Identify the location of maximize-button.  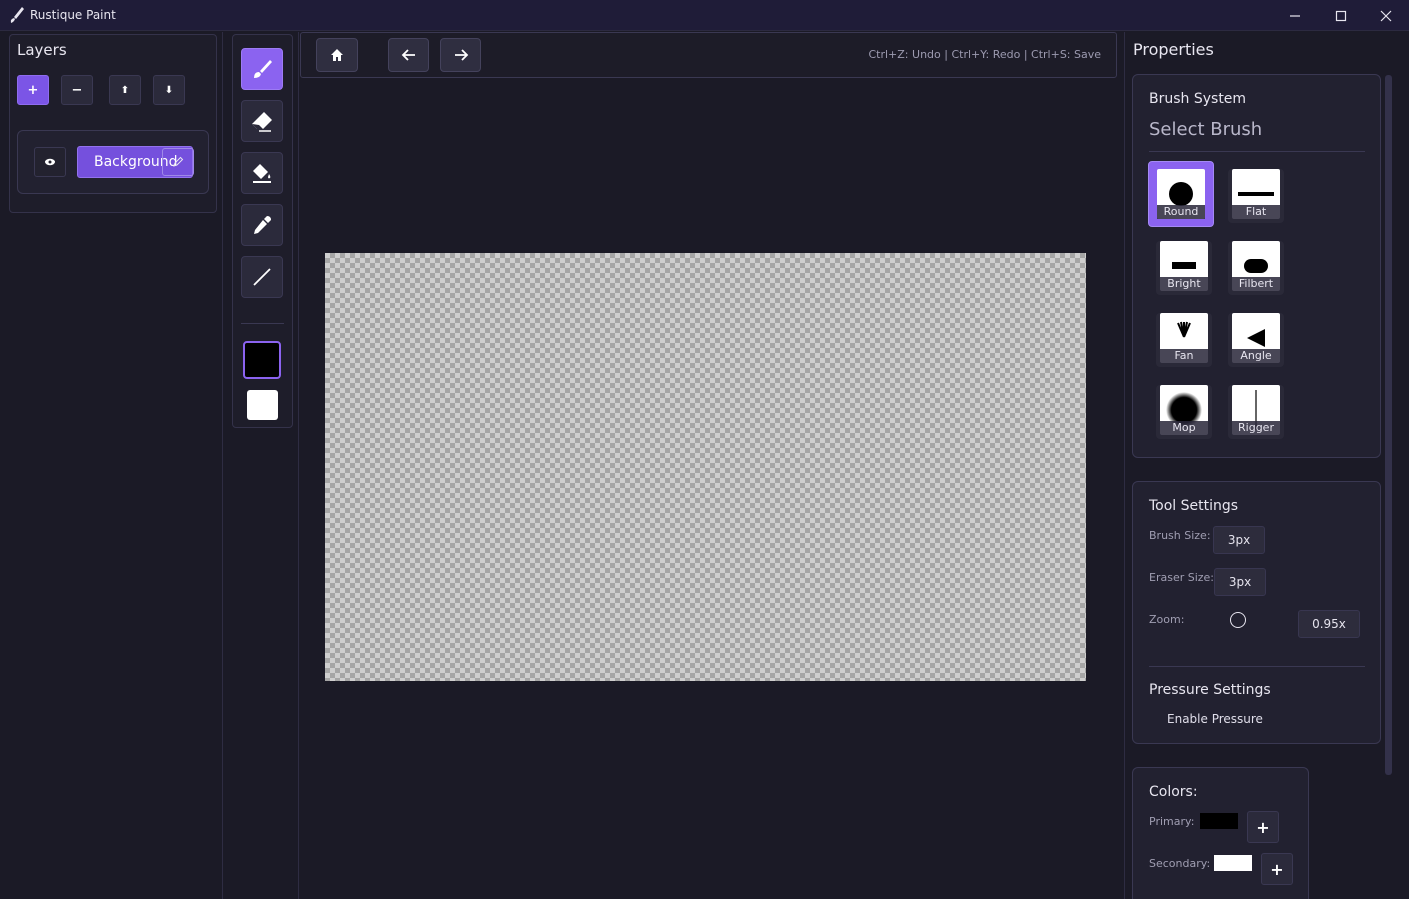
(1341, 15).